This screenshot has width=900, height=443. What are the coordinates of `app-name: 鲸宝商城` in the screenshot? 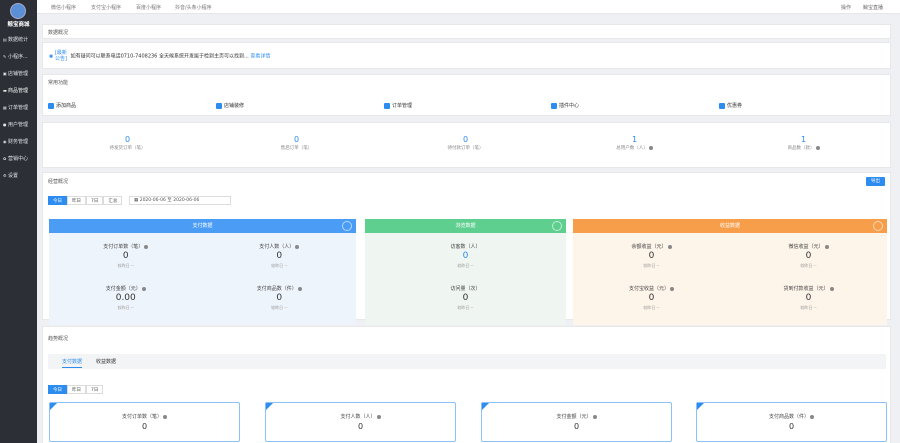 It's located at (18, 25).